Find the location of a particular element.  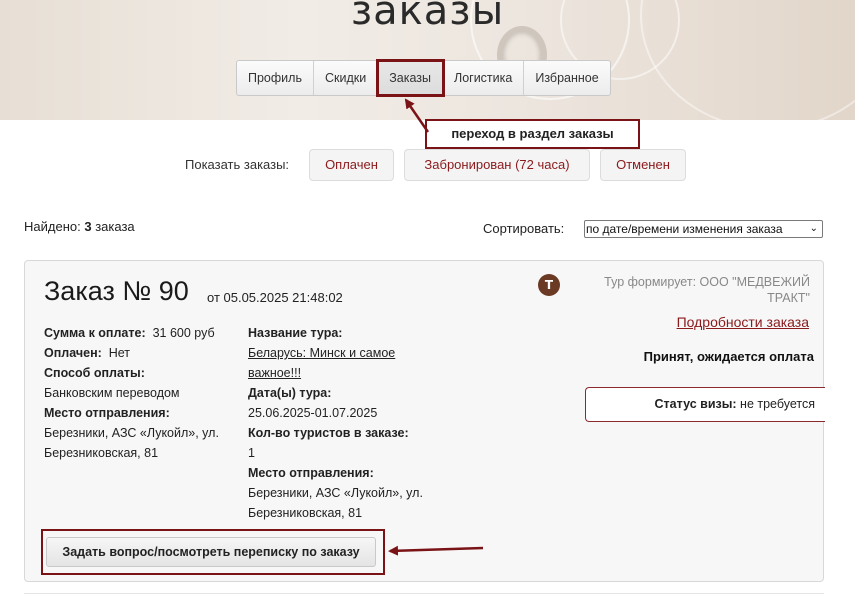

chevron-down-icon: ⌄ is located at coordinates (813, 228).